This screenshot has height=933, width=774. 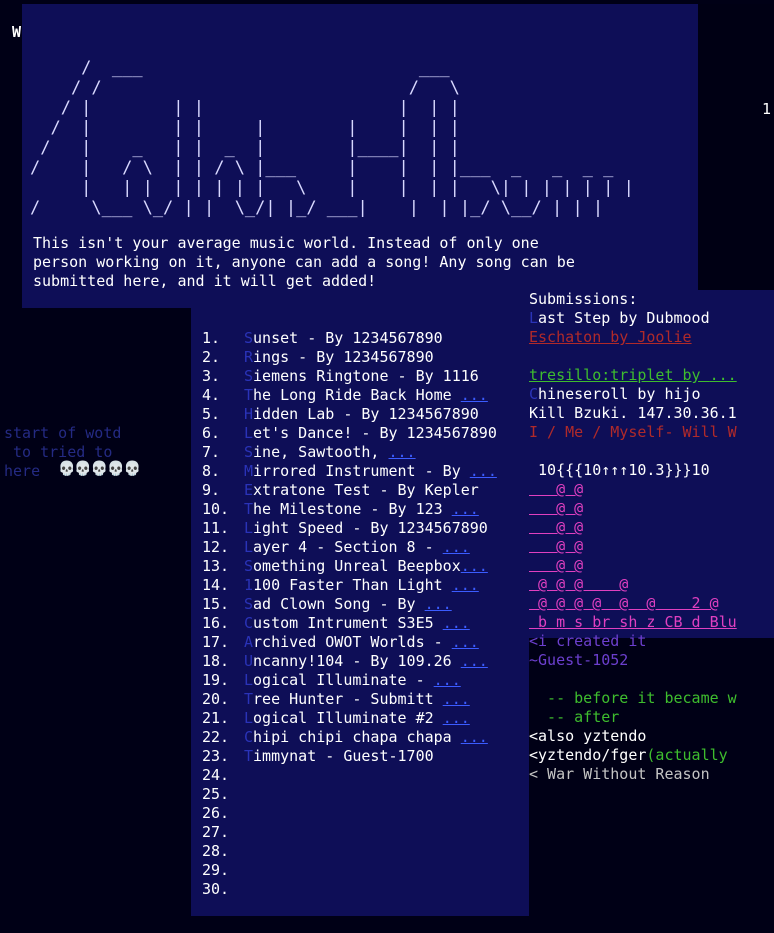 I want to click on submission-text: tresillo:triplet by, so click(x=619, y=375).